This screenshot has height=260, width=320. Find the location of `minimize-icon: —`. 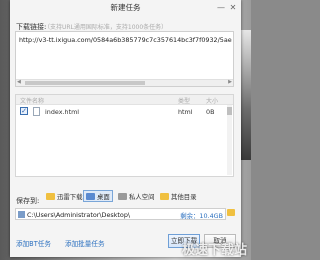

minimize-icon: — is located at coordinates (221, 7).